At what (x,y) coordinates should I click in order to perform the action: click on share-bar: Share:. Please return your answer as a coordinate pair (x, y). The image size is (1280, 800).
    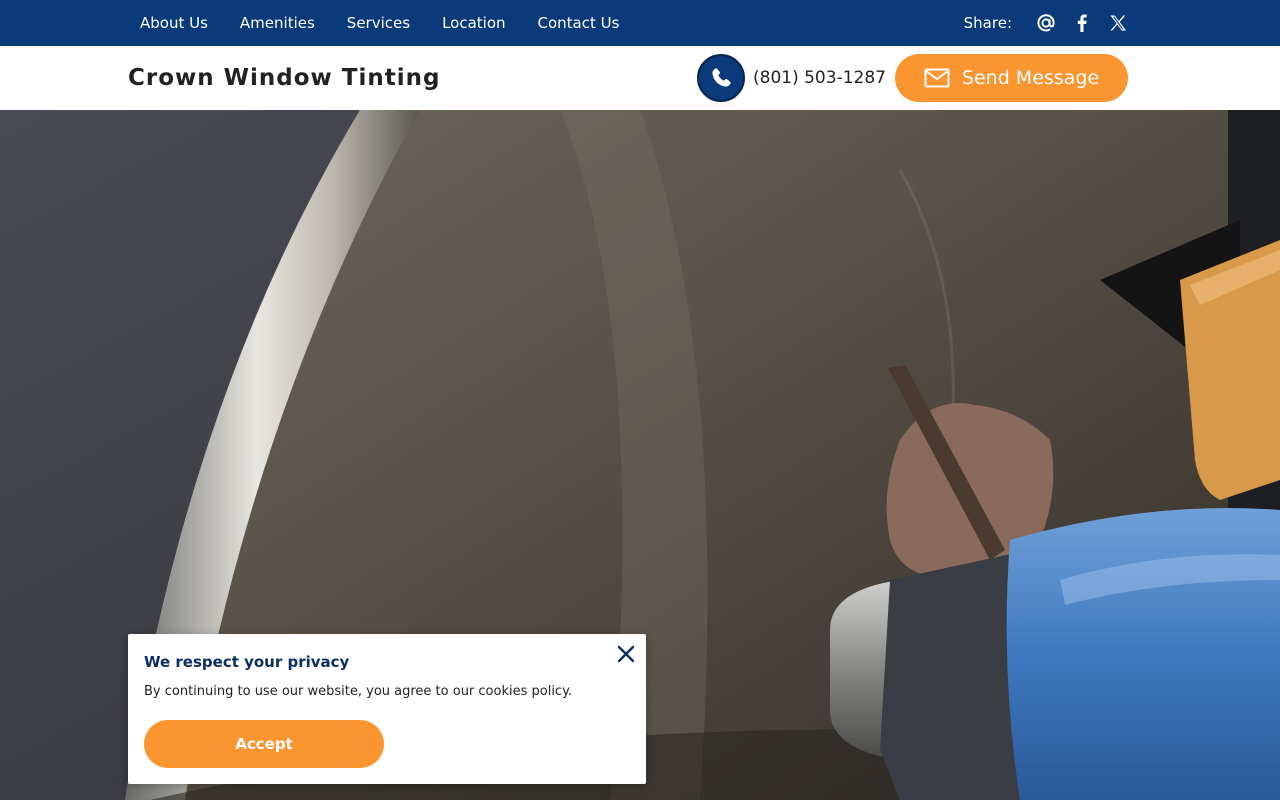
    Looking at the image, I should click on (1046, 23).